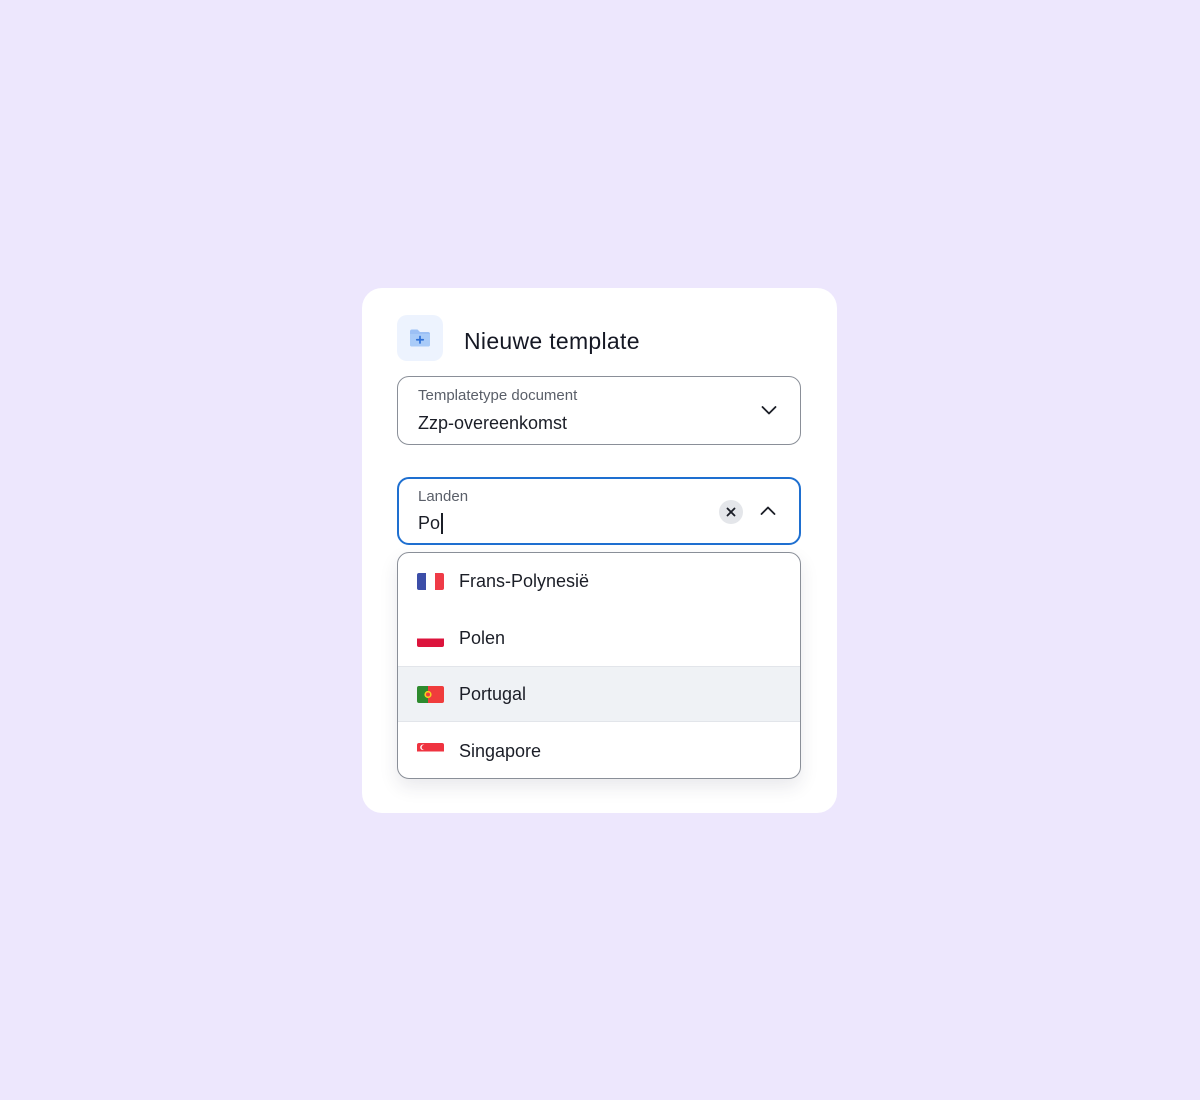  I want to click on chevron-up-icon, so click(768, 511).